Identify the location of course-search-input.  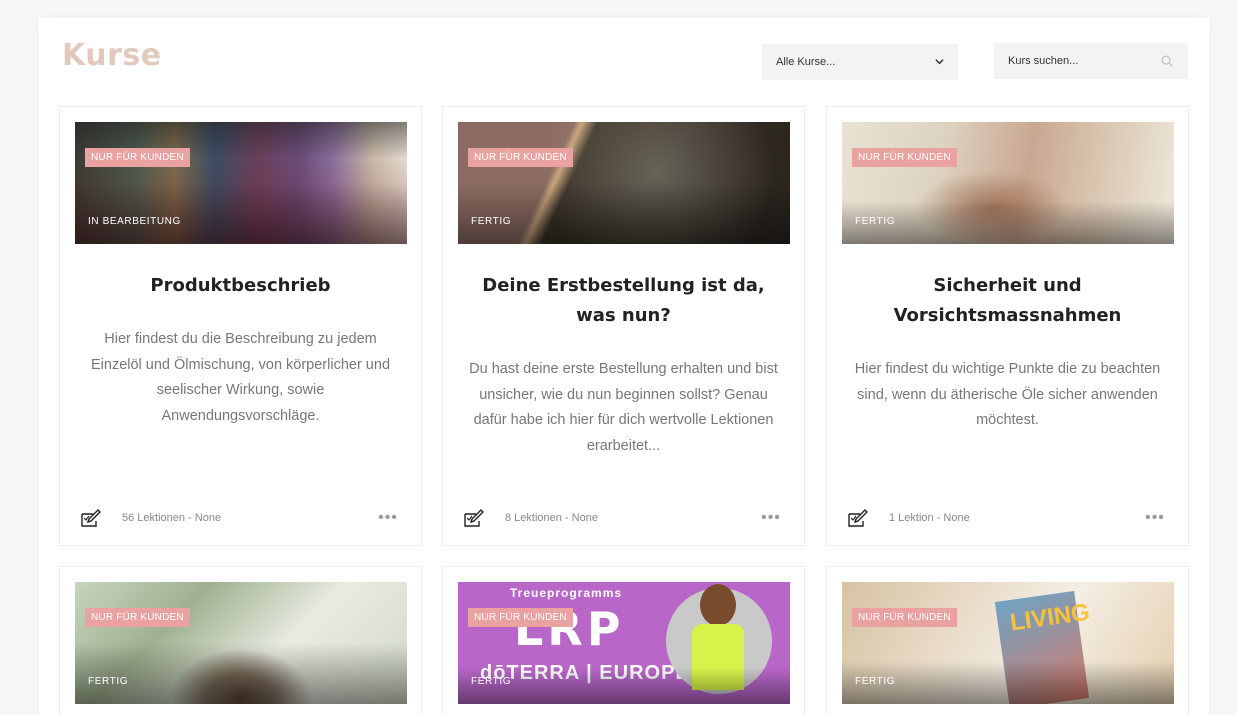
(1084, 61).